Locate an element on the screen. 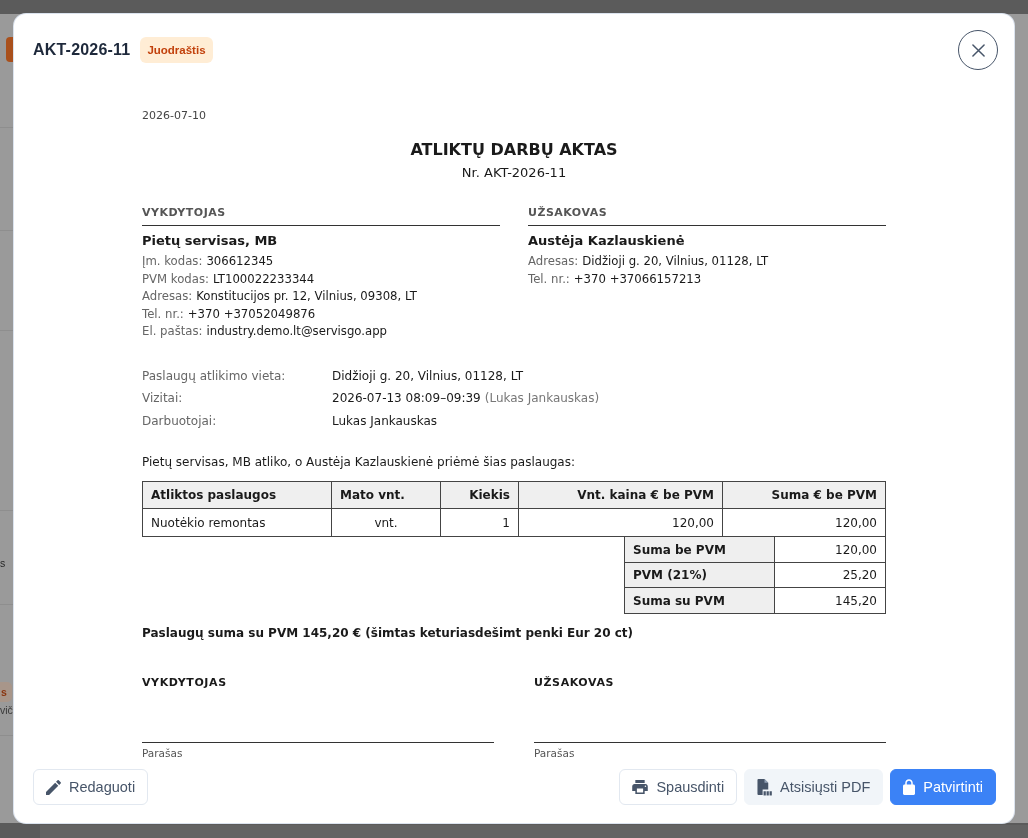 This screenshot has width=1028, height=838. close-icon is located at coordinates (978, 50).